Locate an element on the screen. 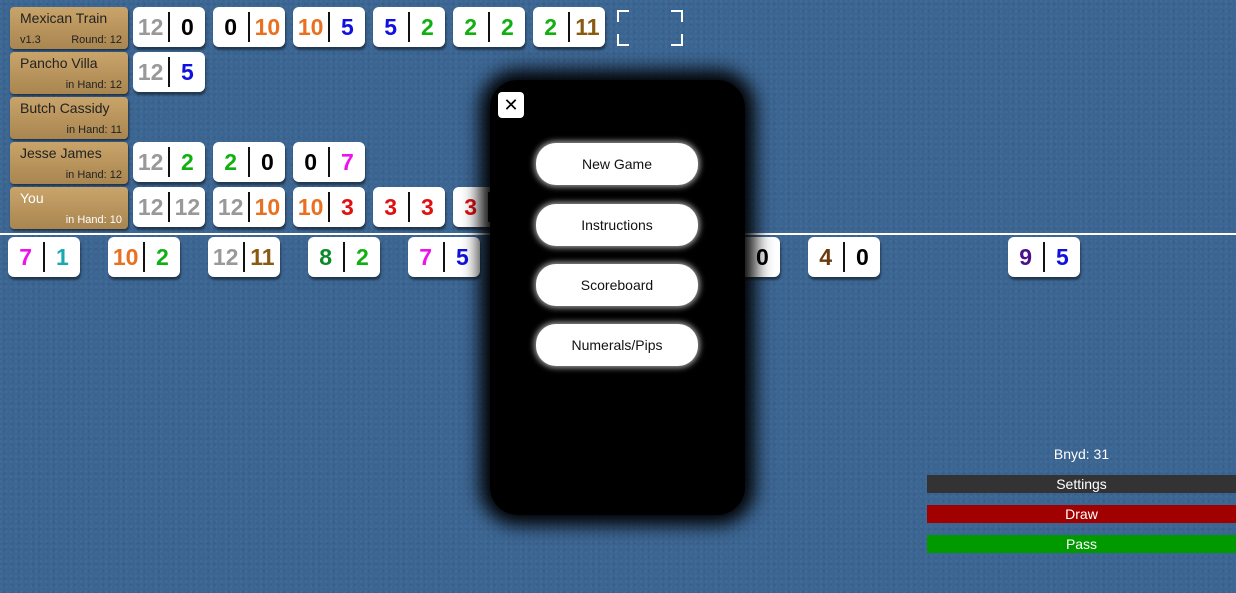  domino-tile: 0 10 is located at coordinates (249, 27).